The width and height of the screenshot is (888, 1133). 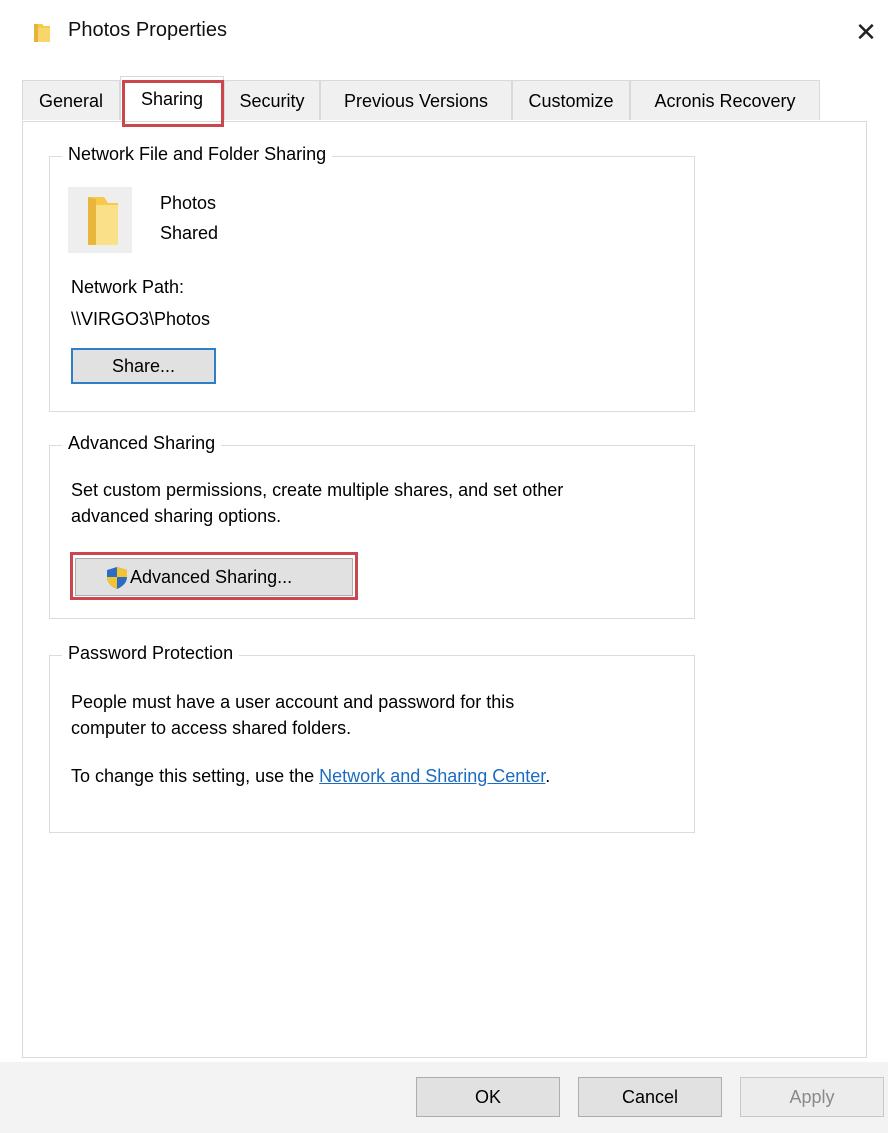 What do you see at coordinates (650, 1097) in the screenshot?
I see `cancel-button: Cancel` at bounding box center [650, 1097].